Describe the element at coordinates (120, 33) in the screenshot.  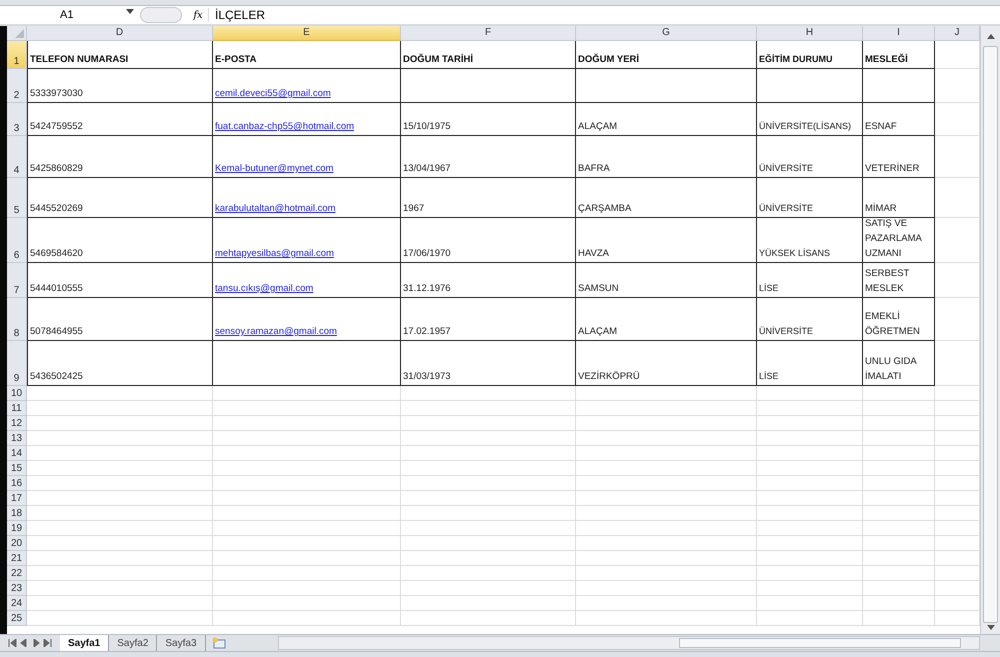
I see `column-header: D` at that location.